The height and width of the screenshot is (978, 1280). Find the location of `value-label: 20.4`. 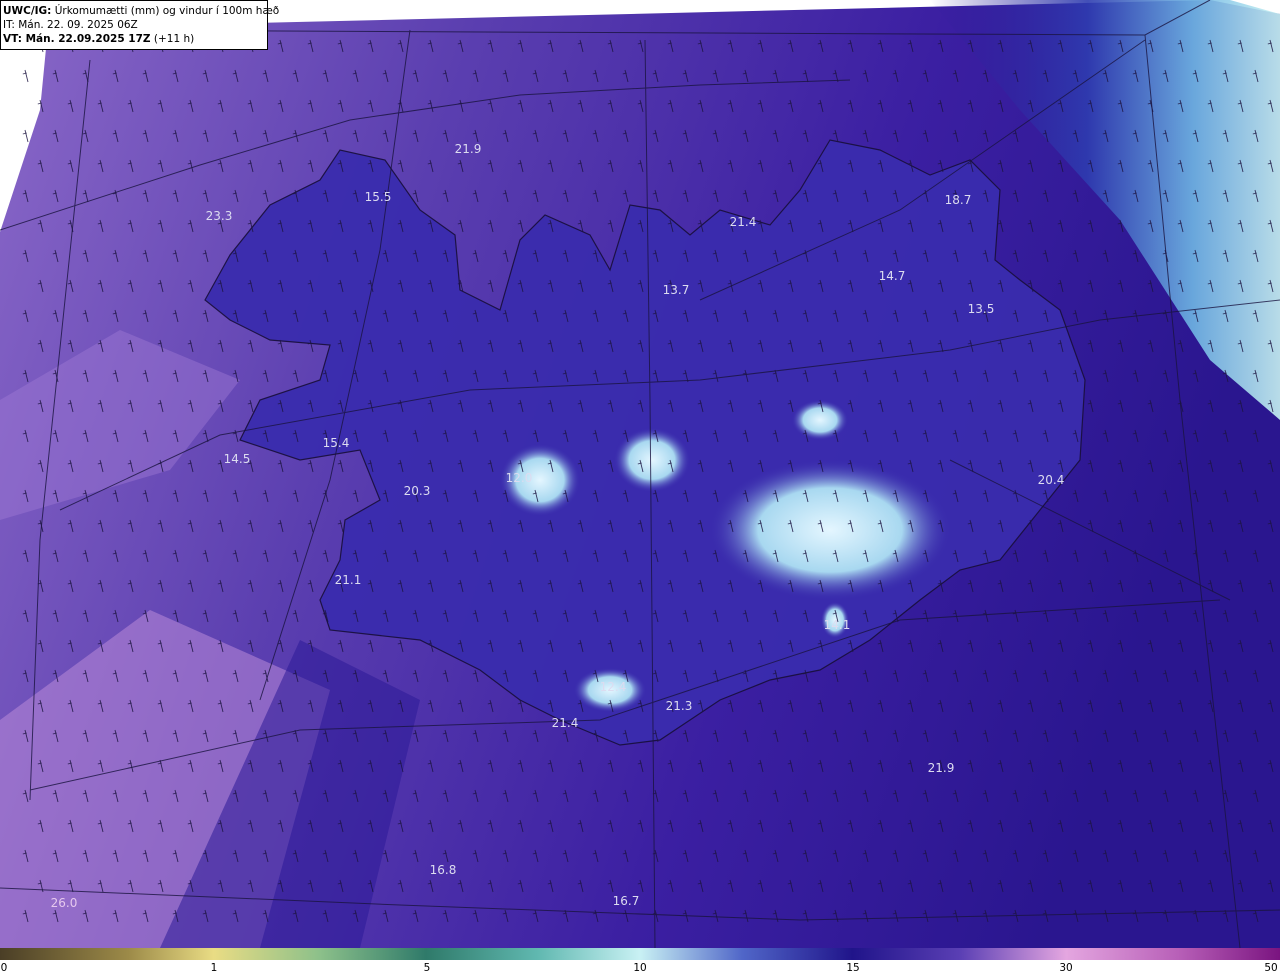

value-label: 20.4 is located at coordinates (1051, 480).